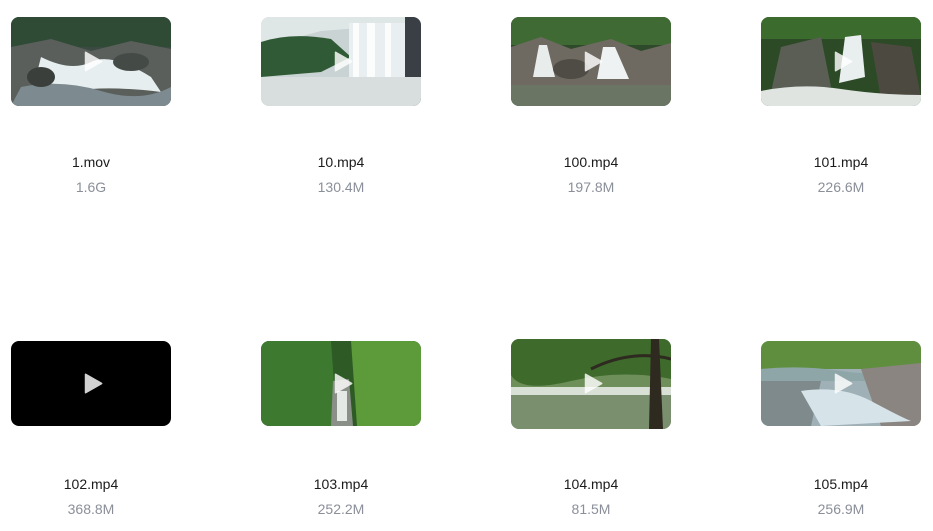 Image resolution: width=933 pixels, height=531 pixels. Describe the element at coordinates (591, 509) in the screenshot. I see `file-size: 81.5M` at that location.